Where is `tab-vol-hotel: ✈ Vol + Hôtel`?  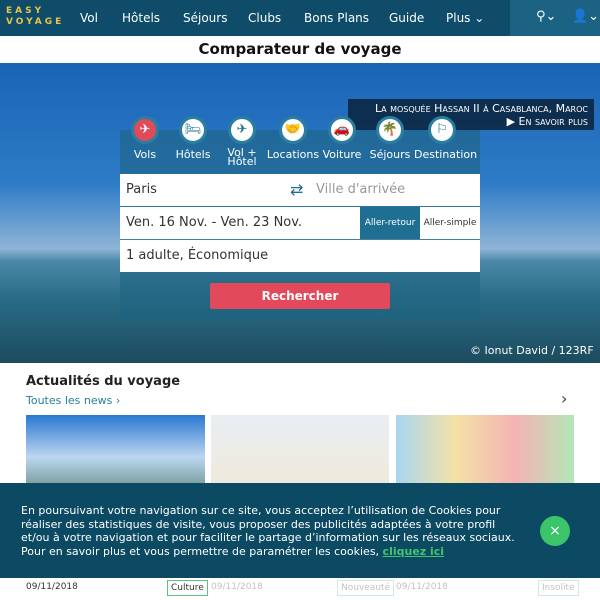
tab-vol-hotel: ✈ Vol + Hôtel is located at coordinates (242, 142).